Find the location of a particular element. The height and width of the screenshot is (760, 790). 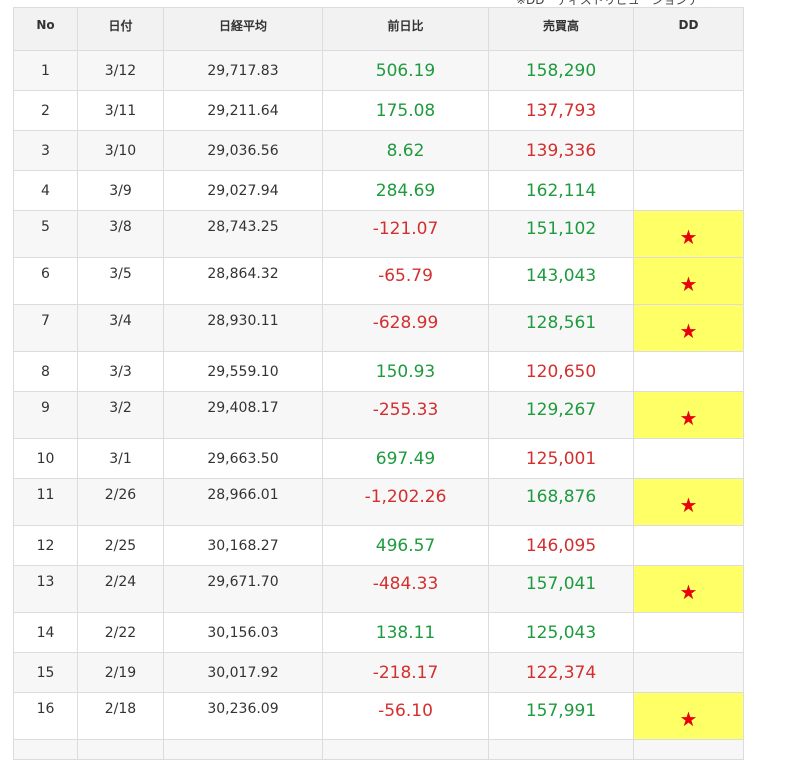

cell-average: 30,156.03 is located at coordinates (243, 632).